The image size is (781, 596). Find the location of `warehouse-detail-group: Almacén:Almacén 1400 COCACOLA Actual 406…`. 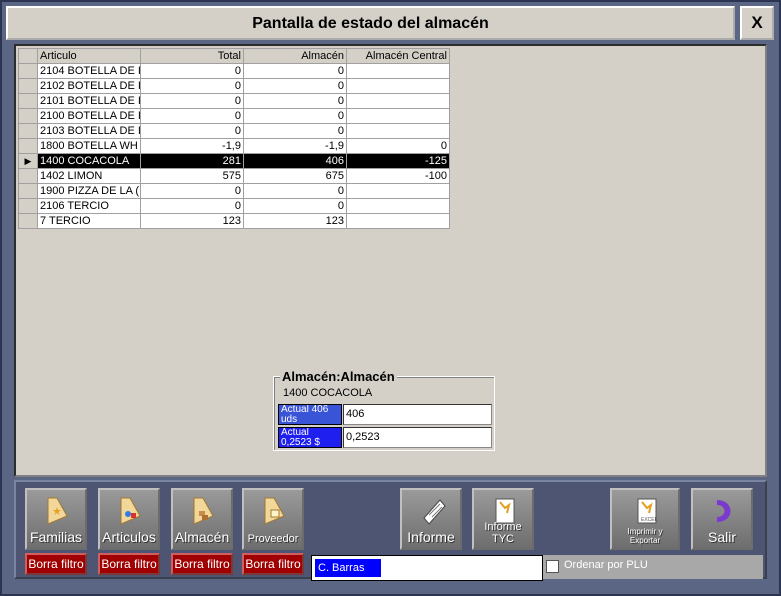

warehouse-detail-group: Almacén:Almacén 1400 COCACOLA Actual 406… is located at coordinates (384, 410).